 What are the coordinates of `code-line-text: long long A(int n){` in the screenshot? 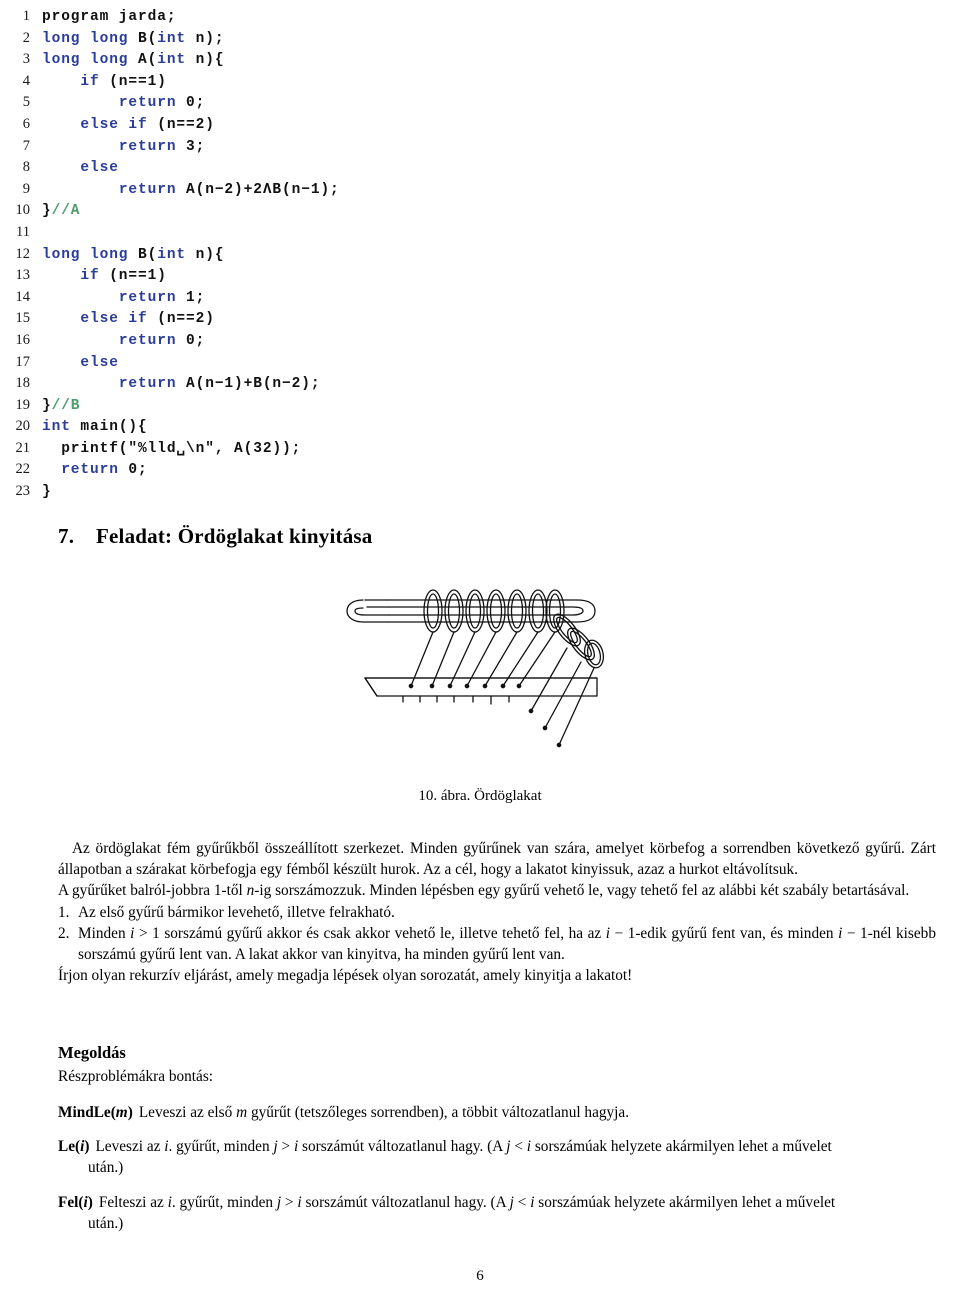 It's located at (133, 61).